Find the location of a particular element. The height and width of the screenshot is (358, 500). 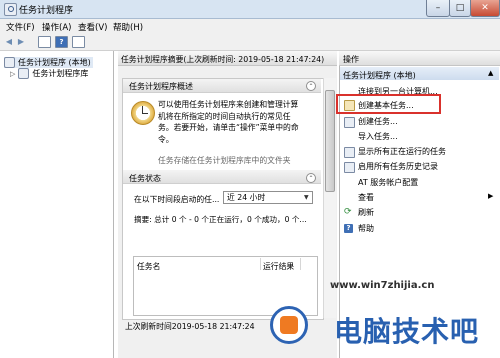

watermark-brand-text: 电脑技术吧 is located at coordinates (407, 331).